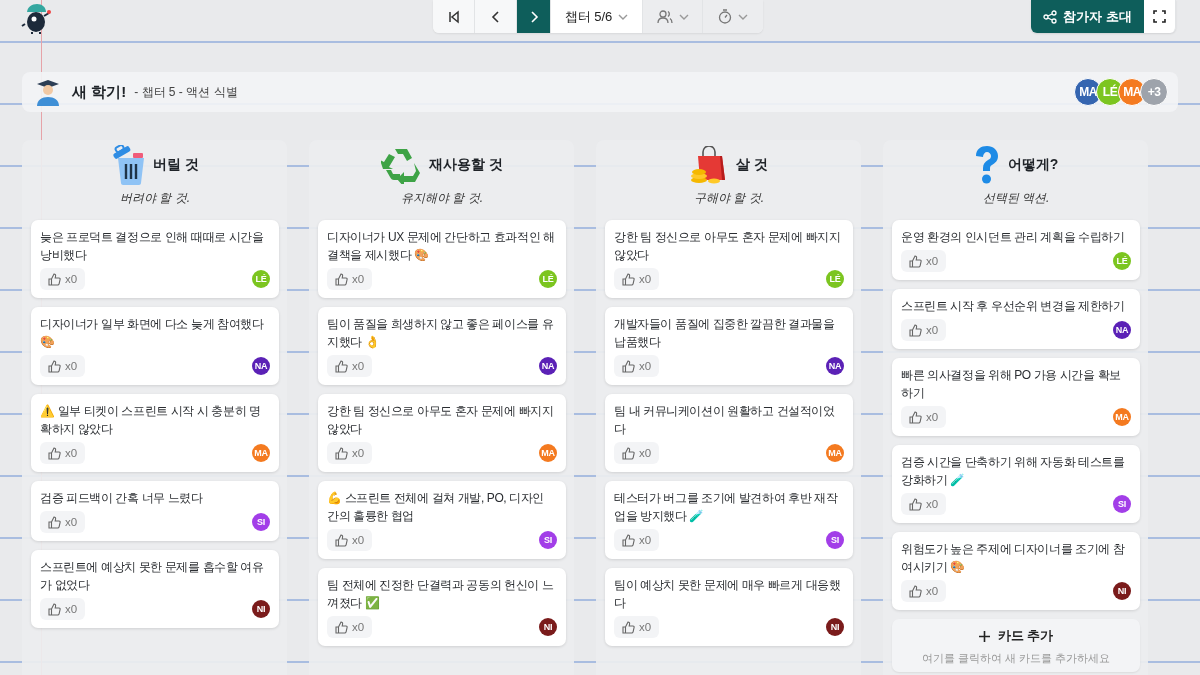  I want to click on retro-card: 팀이 예상치 못한 문제에 매우 빠르게 대응했다 x0 NI, so click(729, 607).